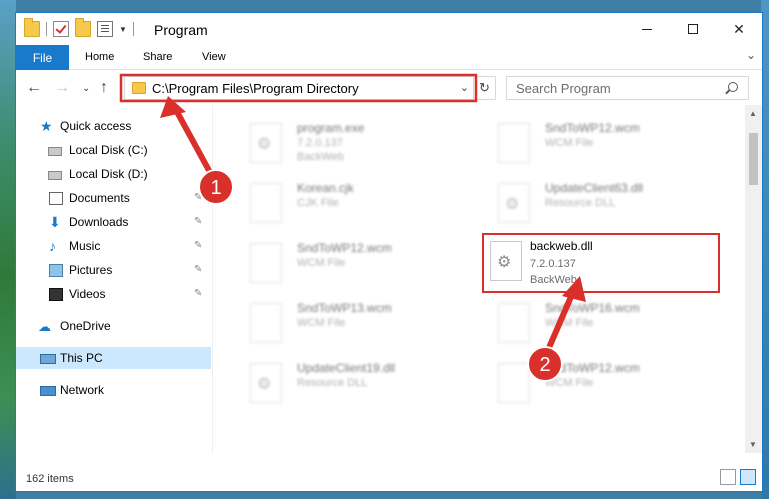  What do you see at coordinates (355, 145) in the screenshot?
I see `file-tile: program.exe 7.2.0.137 BackWeb` at bounding box center [355, 145].